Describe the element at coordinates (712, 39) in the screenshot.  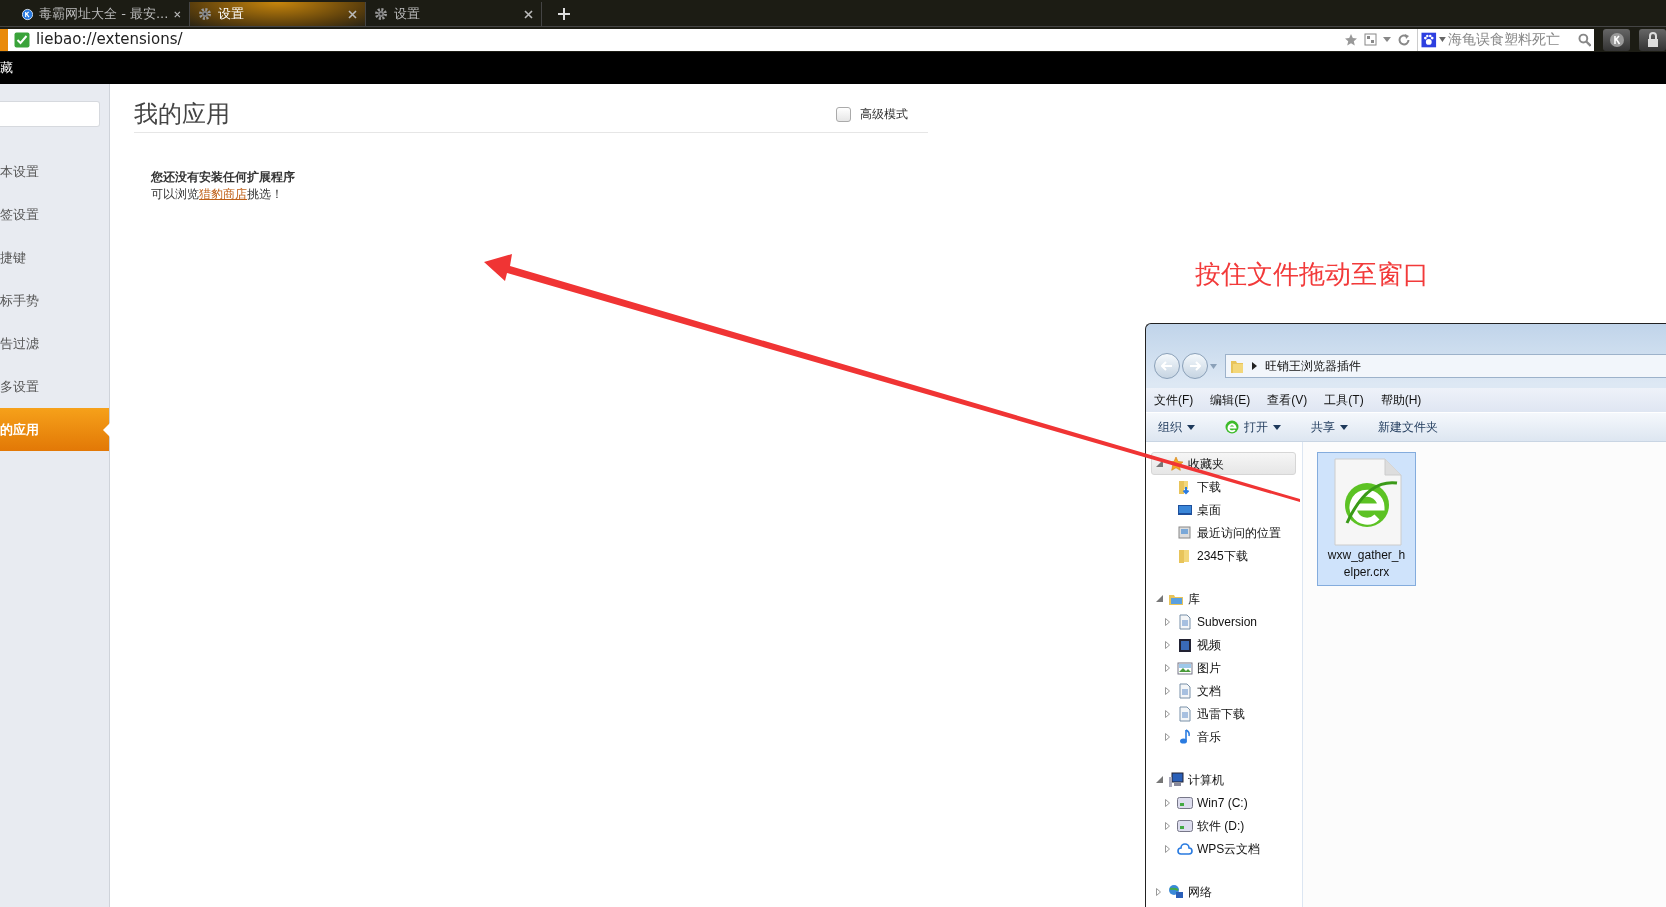
I see `address-bar: liebao://extensions/` at that location.